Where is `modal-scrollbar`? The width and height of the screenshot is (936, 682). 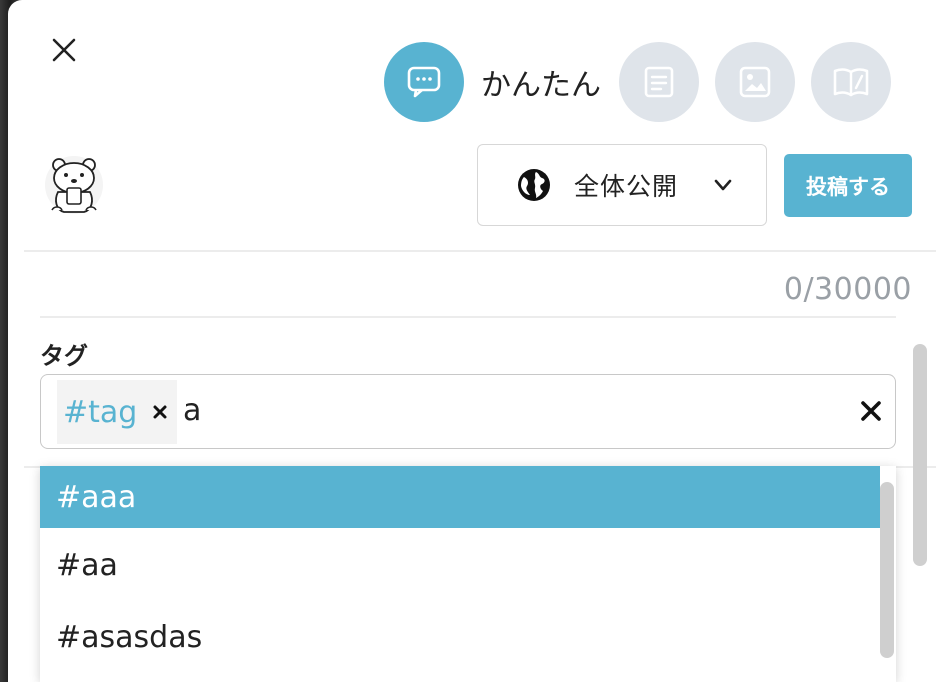 modal-scrollbar is located at coordinates (920, 455).